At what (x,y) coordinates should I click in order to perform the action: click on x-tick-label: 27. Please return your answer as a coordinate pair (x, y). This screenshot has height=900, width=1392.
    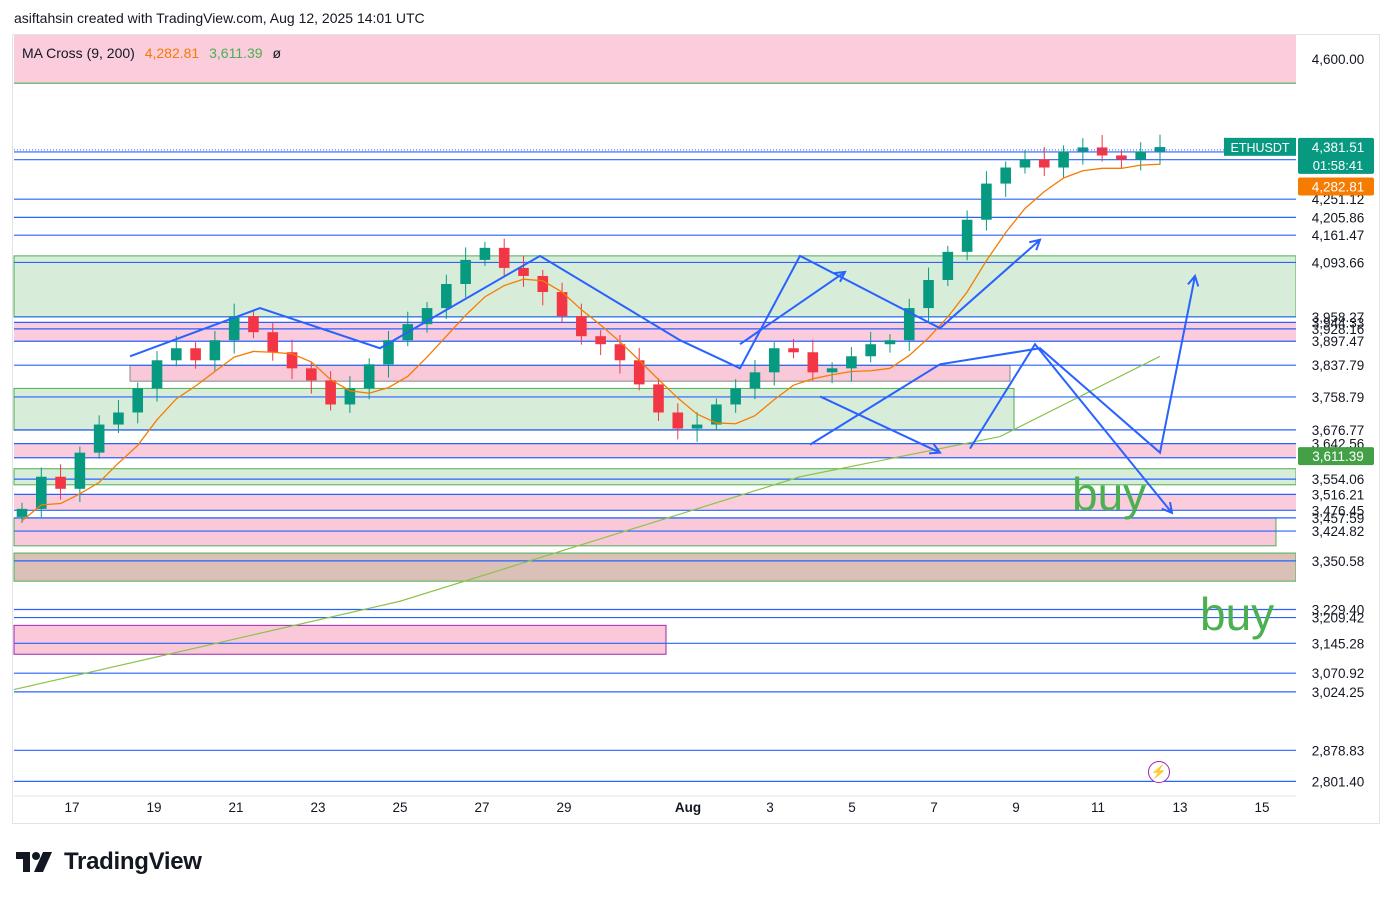
    Looking at the image, I should click on (481, 807).